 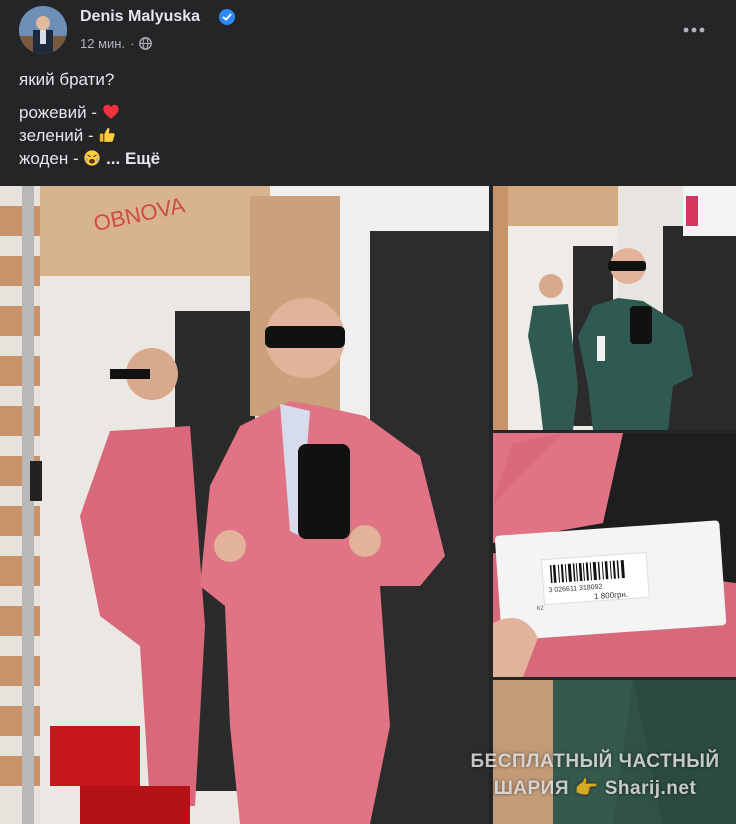 I want to click on pointing-hand-icon: 👉, so click(x=586, y=788).